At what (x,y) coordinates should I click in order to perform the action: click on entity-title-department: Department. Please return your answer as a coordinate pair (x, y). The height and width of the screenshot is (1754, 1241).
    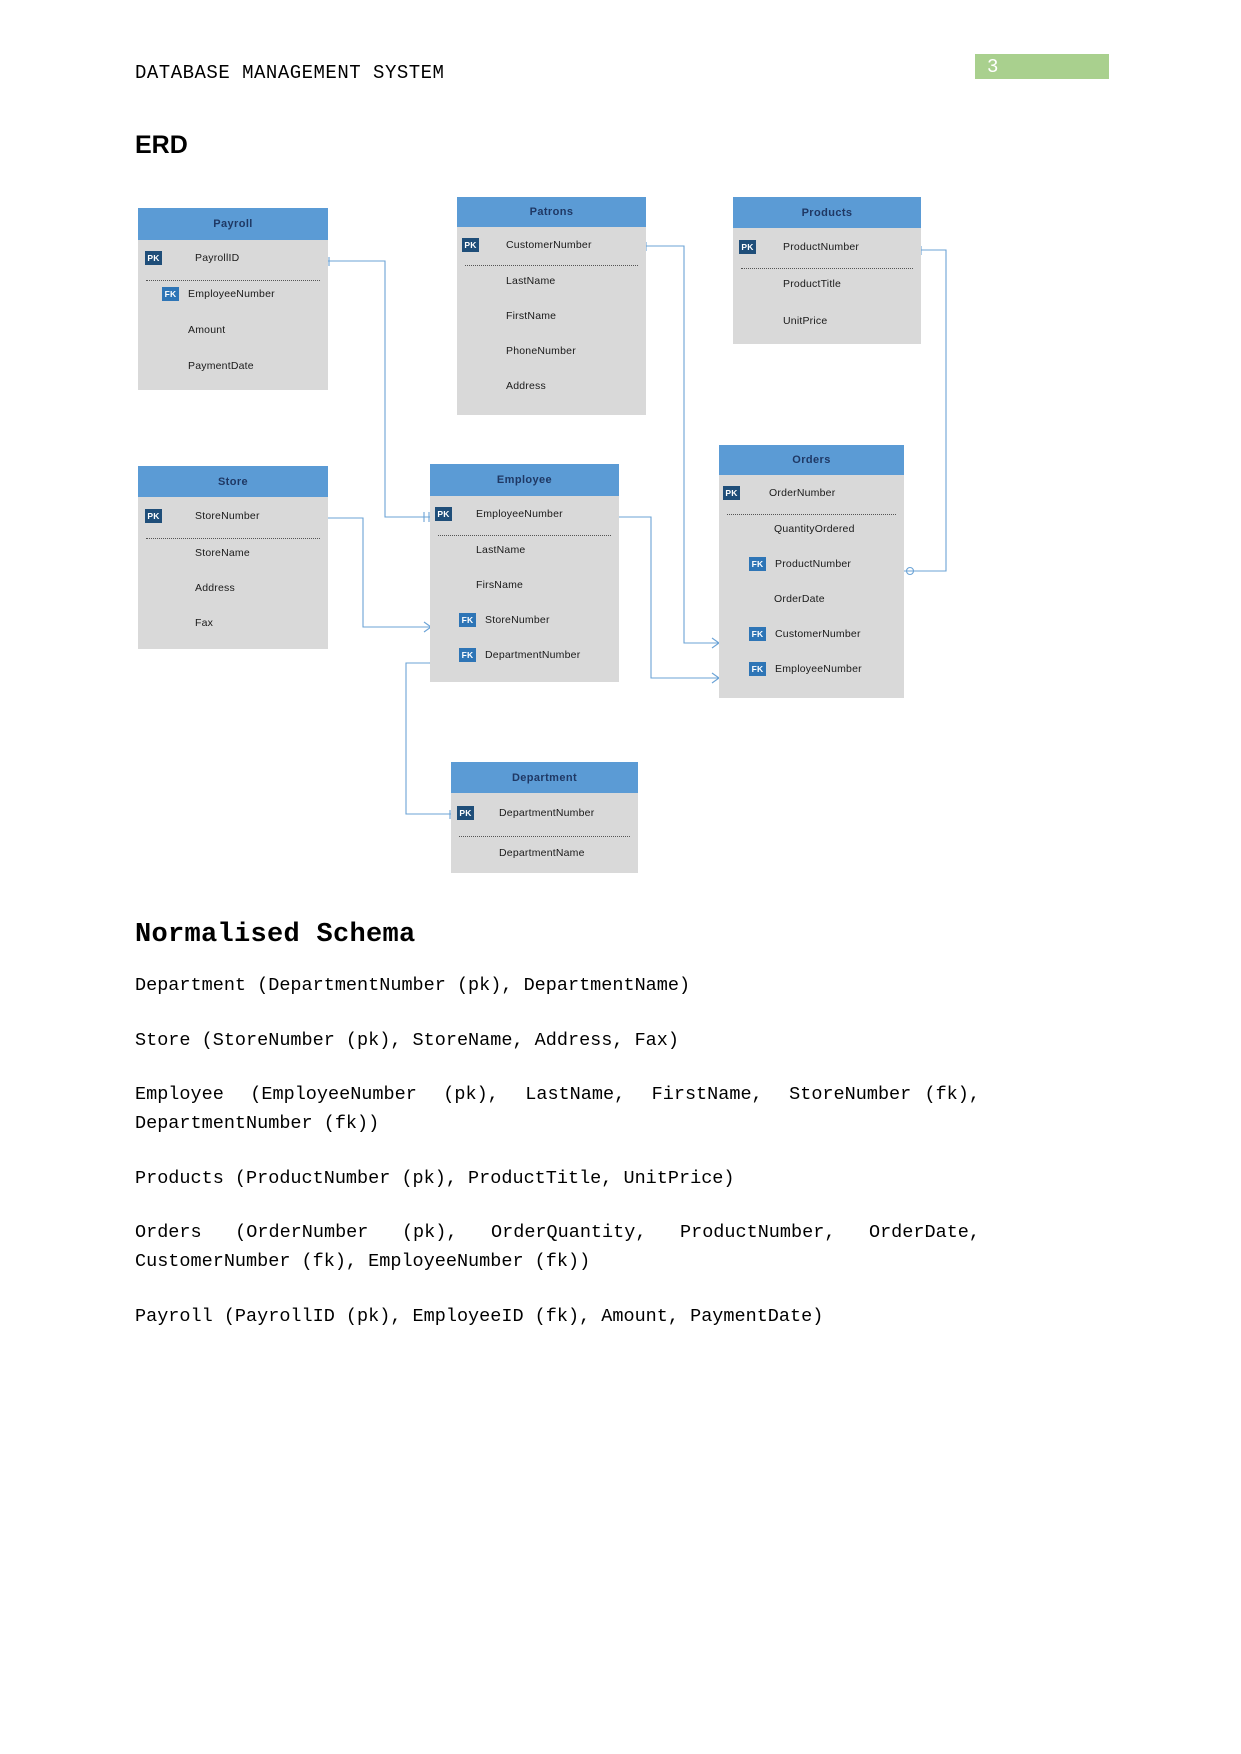
    Looking at the image, I should click on (544, 777).